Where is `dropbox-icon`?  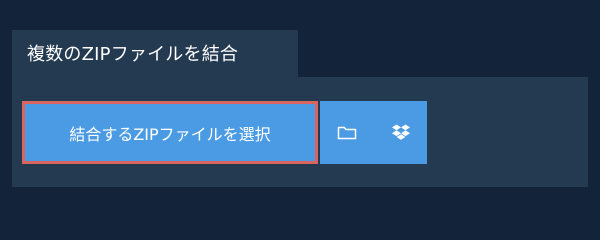
dropbox-icon is located at coordinates (401, 133).